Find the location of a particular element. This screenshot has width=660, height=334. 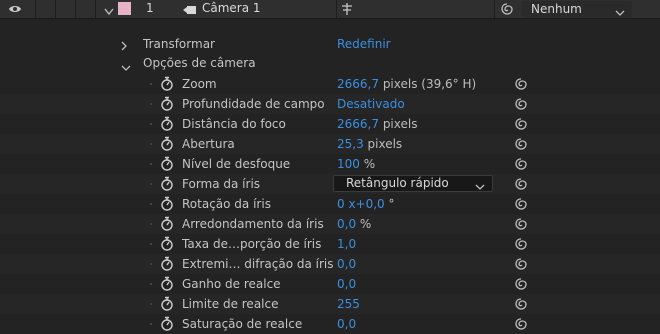

property-label: Limite de realce is located at coordinates (230, 304).